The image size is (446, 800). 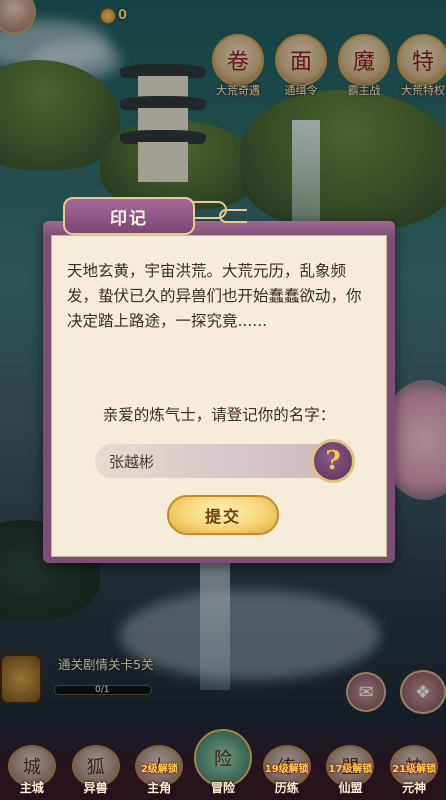 What do you see at coordinates (286, 769) in the screenshot?
I see `lock-badge: 19级解锁` at bounding box center [286, 769].